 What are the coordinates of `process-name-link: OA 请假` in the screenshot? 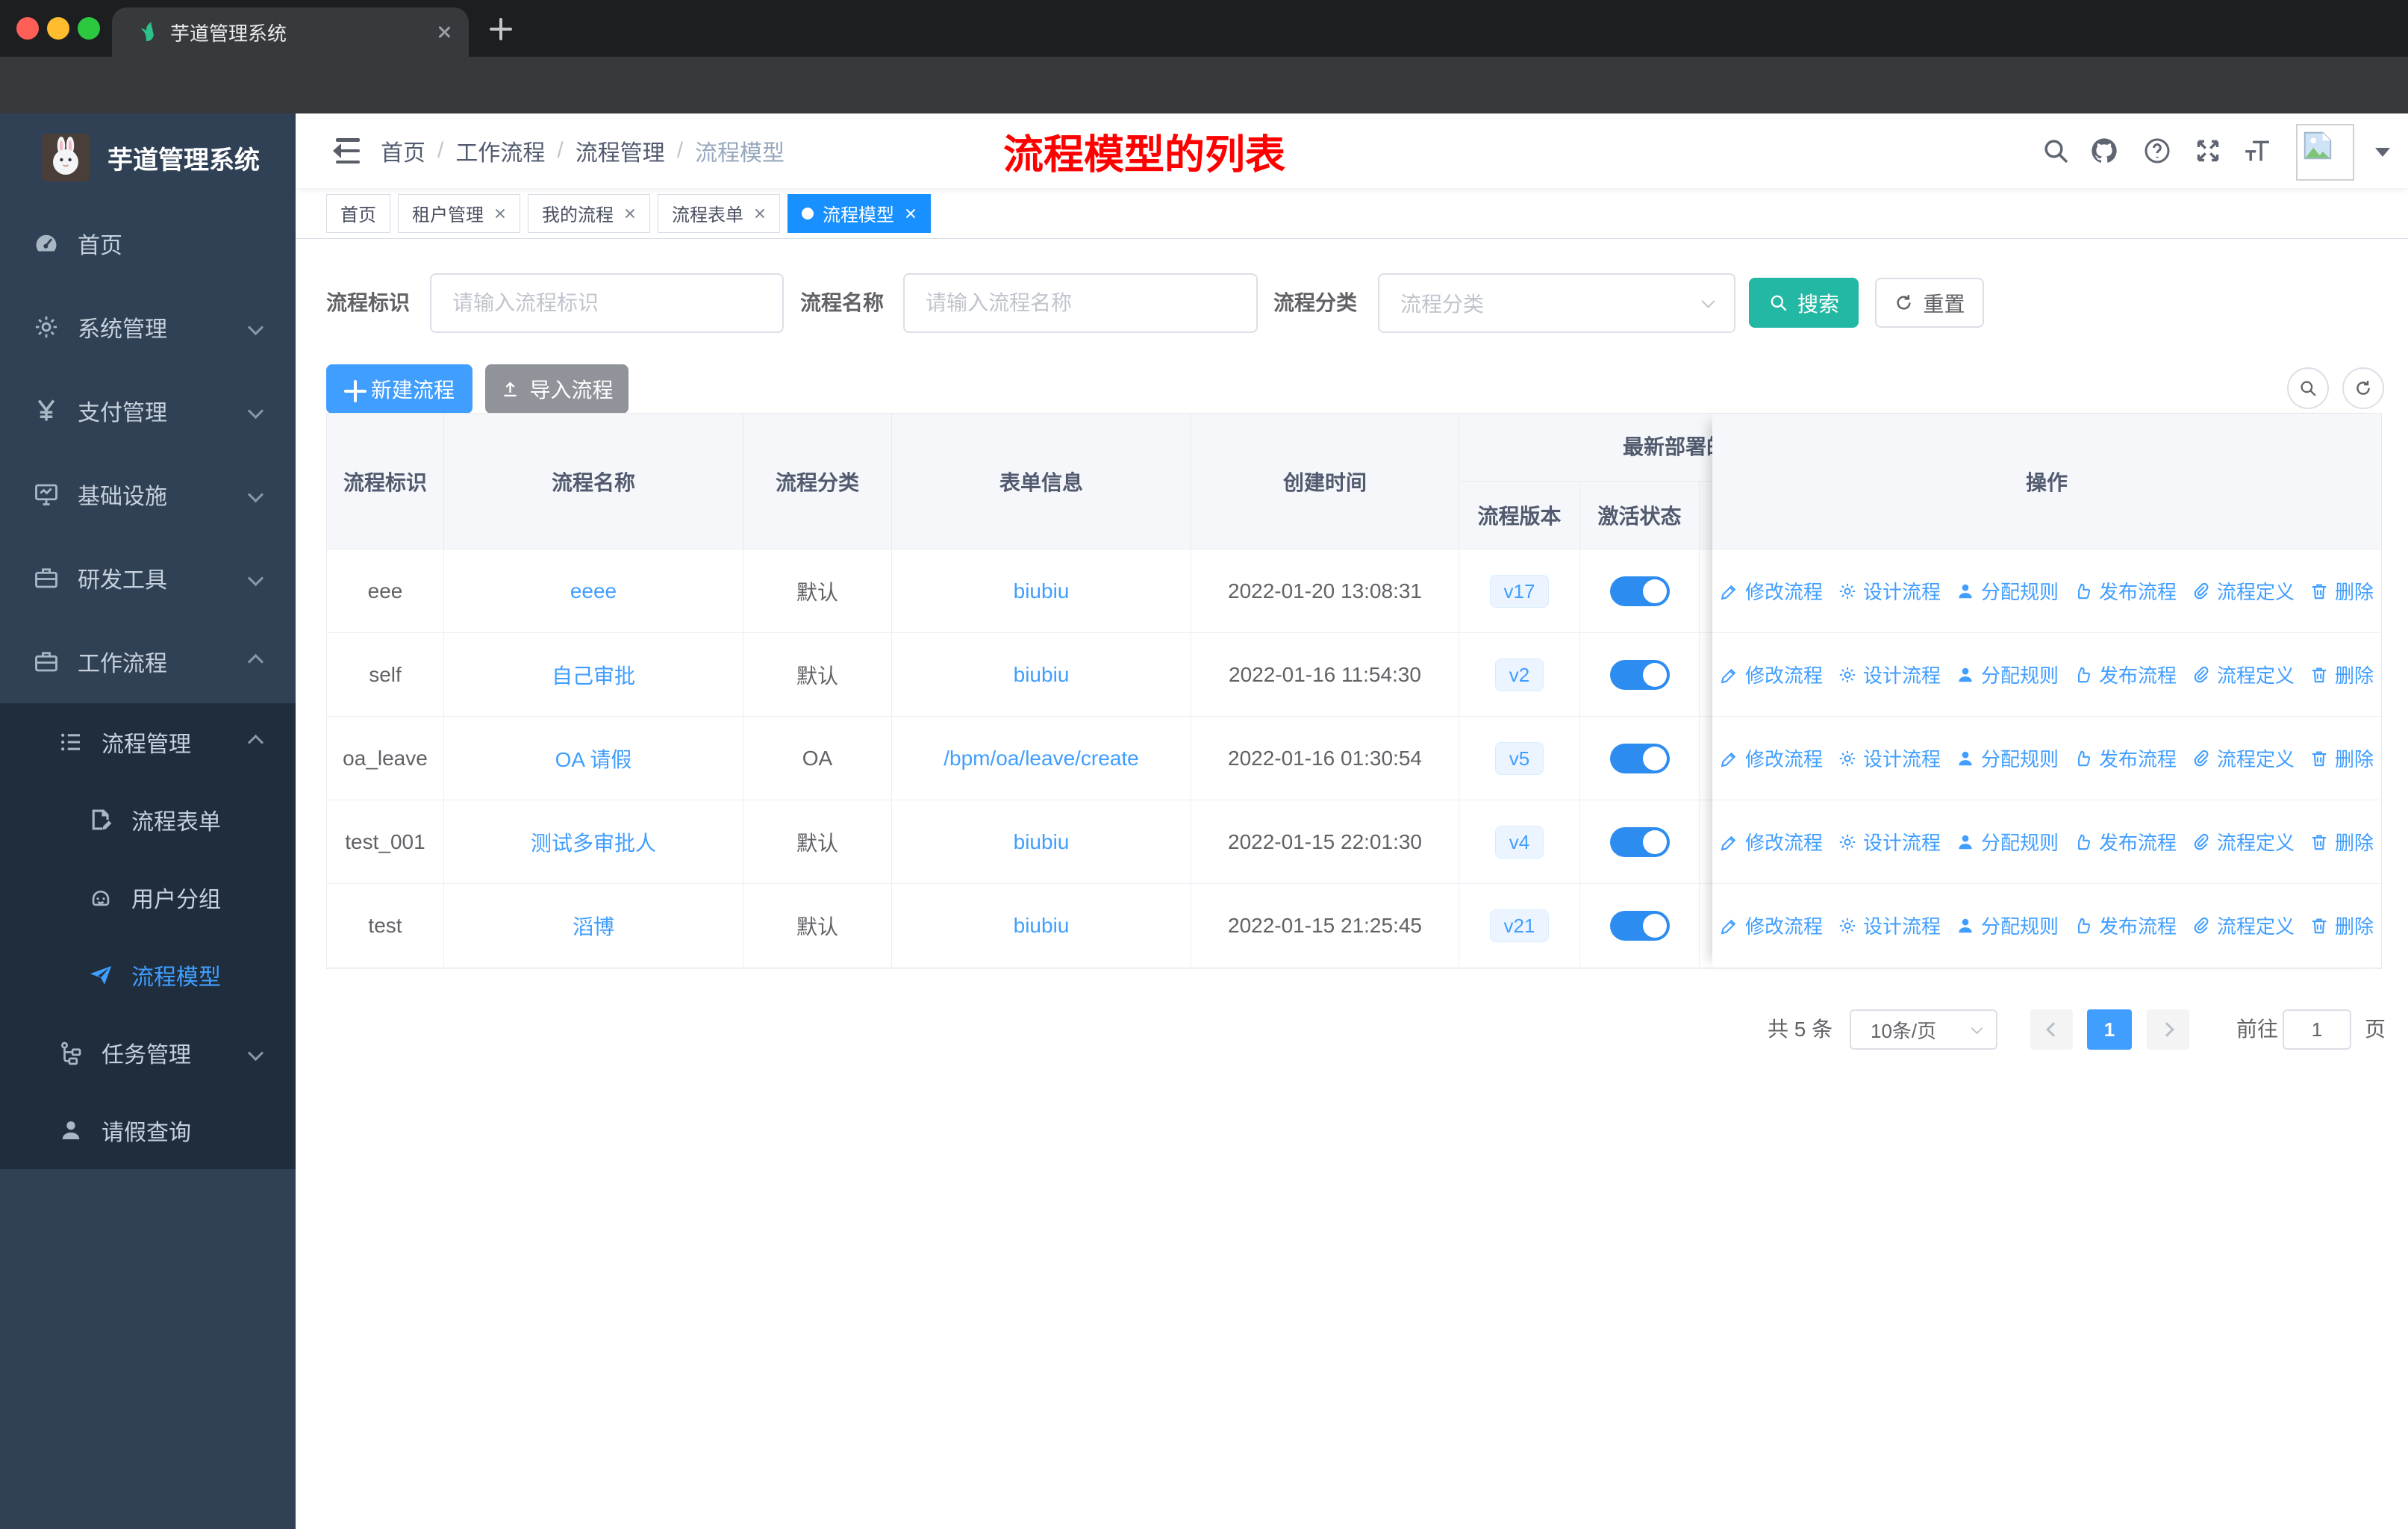 It's located at (593, 758).